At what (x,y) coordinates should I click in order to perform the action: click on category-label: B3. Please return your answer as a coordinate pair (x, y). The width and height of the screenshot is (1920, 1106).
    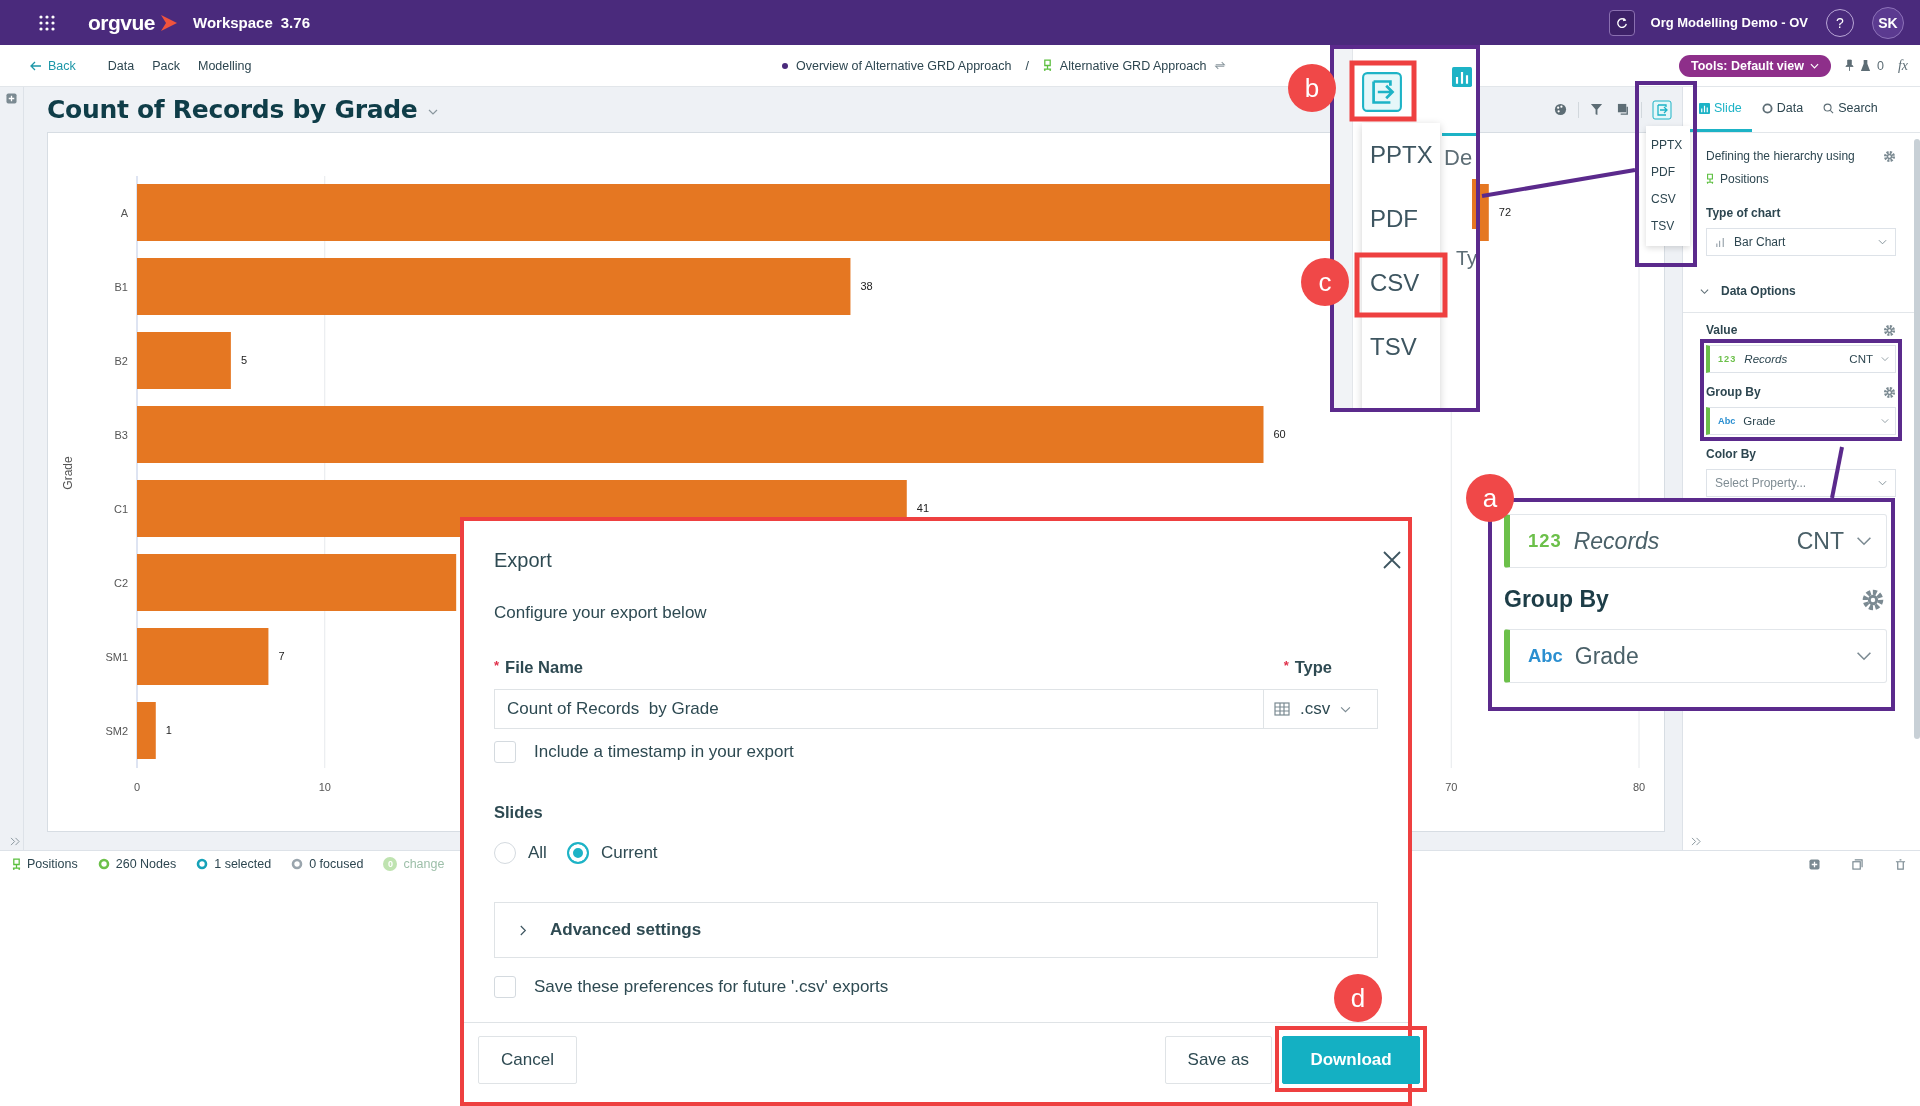
    Looking at the image, I should click on (121, 435).